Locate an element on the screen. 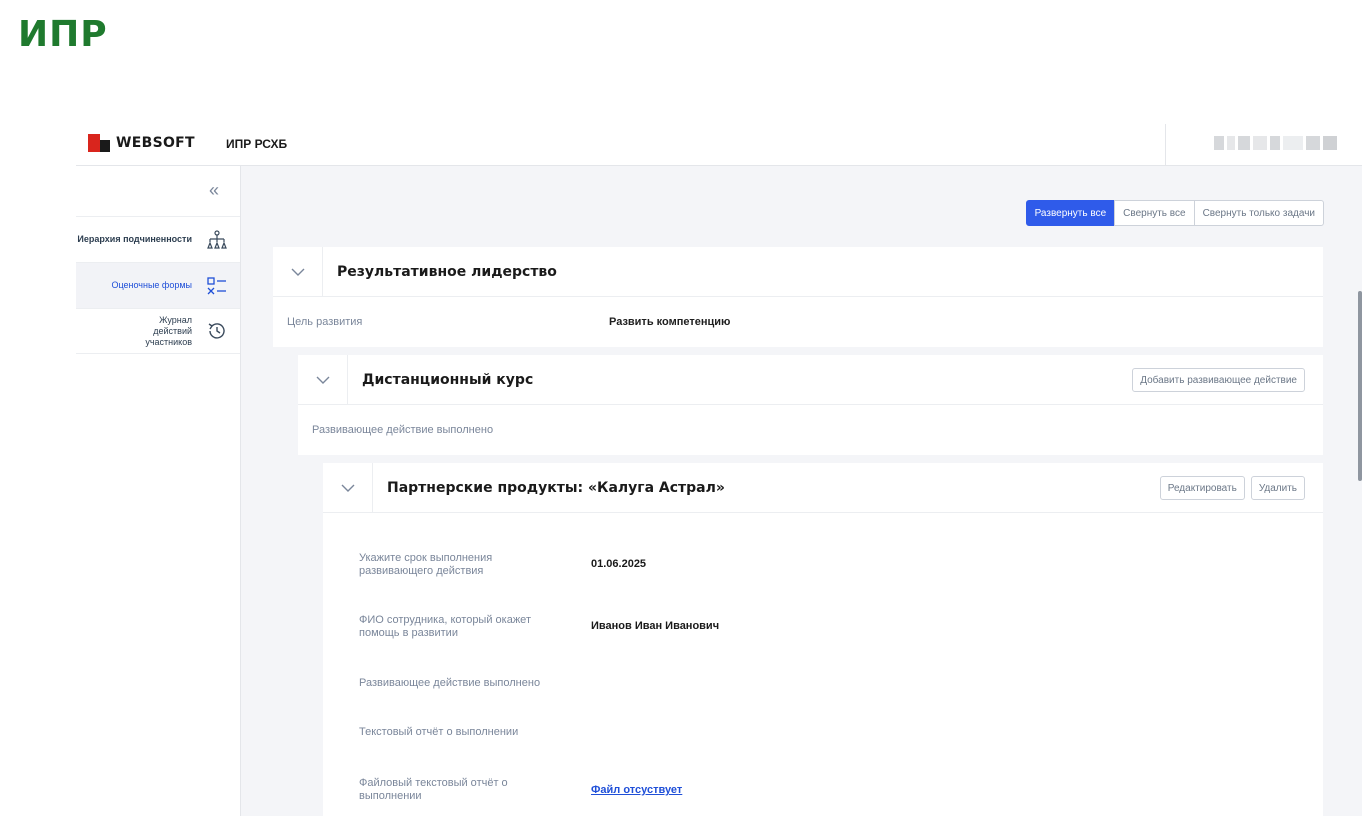  distance-course-title: Дистанционный курс is located at coordinates (448, 379).